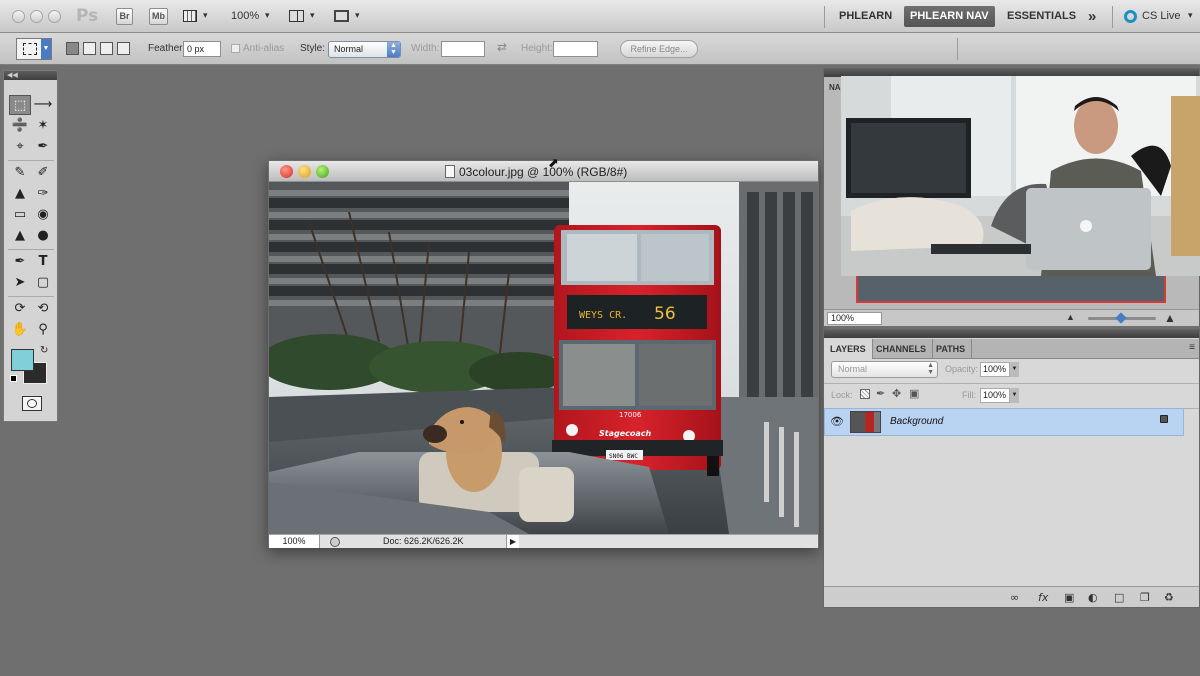 The height and width of the screenshot is (676, 1200). What do you see at coordinates (34, 49) in the screenshot?
I see `tool-preset-picker: ▼` at bounding box center [34, 49].